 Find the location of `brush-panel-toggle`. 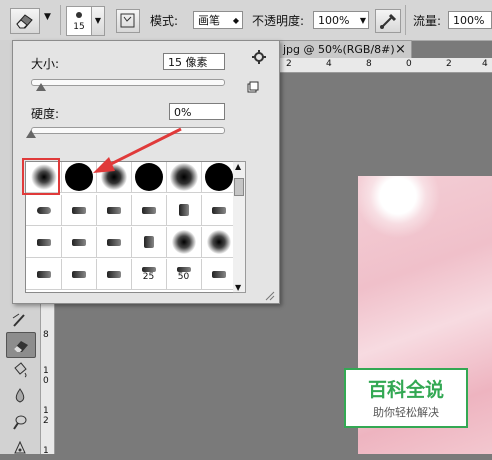

brush-panel-toggle is located at coordinates (128, 21).